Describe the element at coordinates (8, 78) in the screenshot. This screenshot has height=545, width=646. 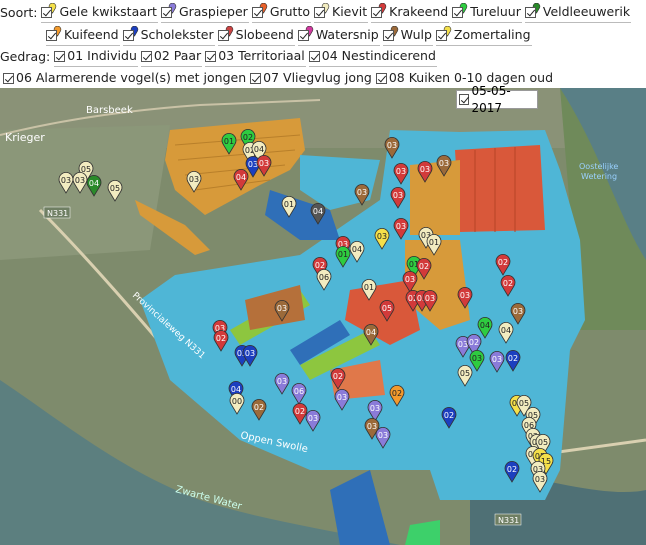
I see `behaviour-5-checkbox` at that location.